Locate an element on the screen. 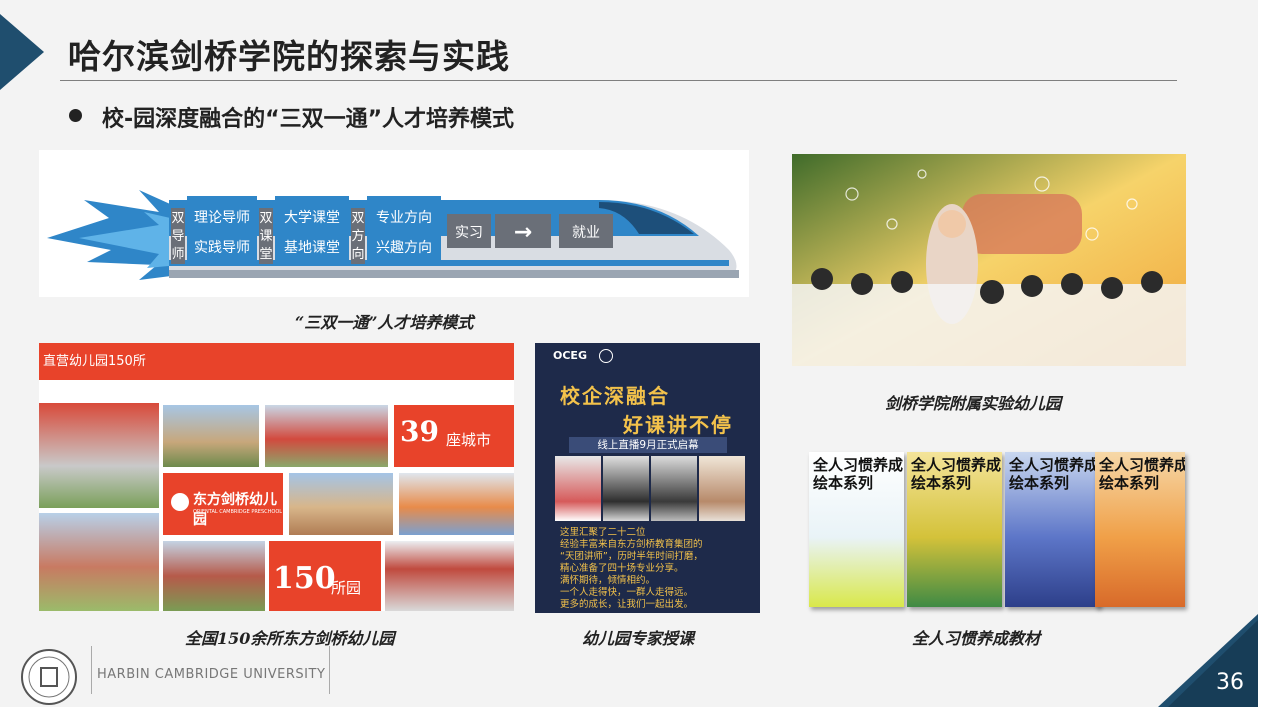 This screenshot has width=1269, height=711. label1-char1: 导 is located at coordinates (177, 236).